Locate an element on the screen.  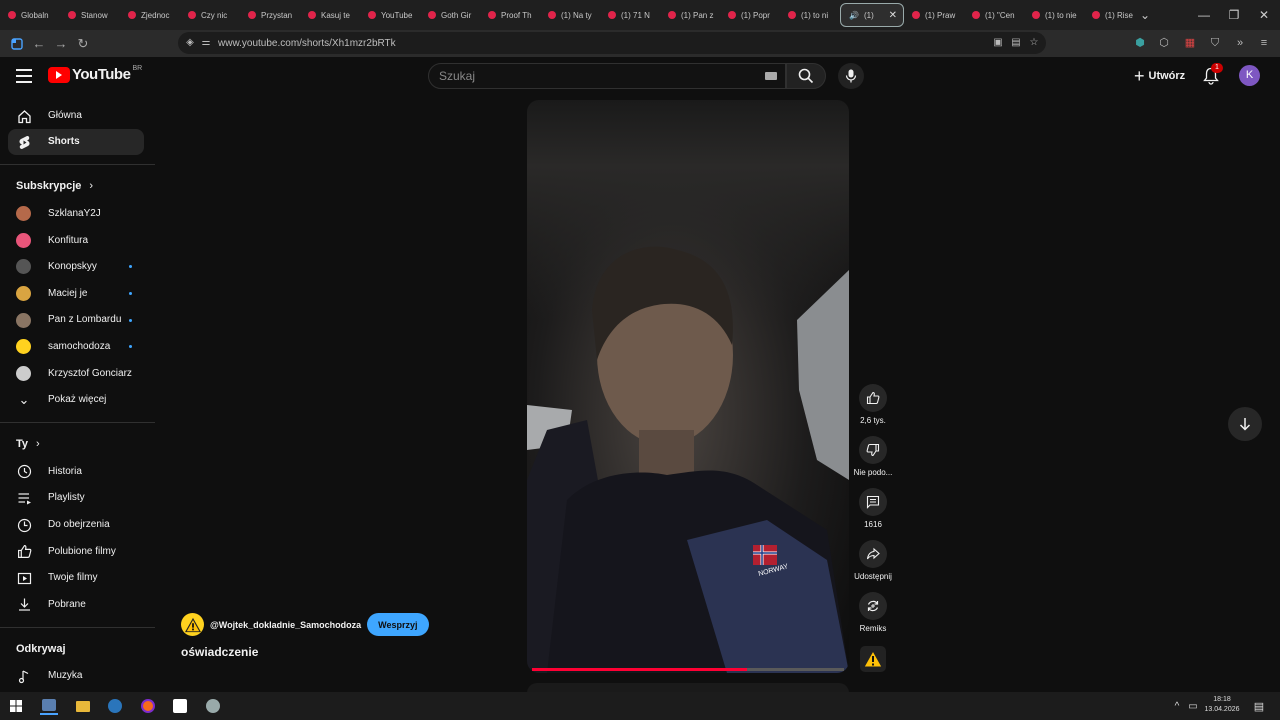
notifications-button: 1 is located at coordinates (1211, 75).